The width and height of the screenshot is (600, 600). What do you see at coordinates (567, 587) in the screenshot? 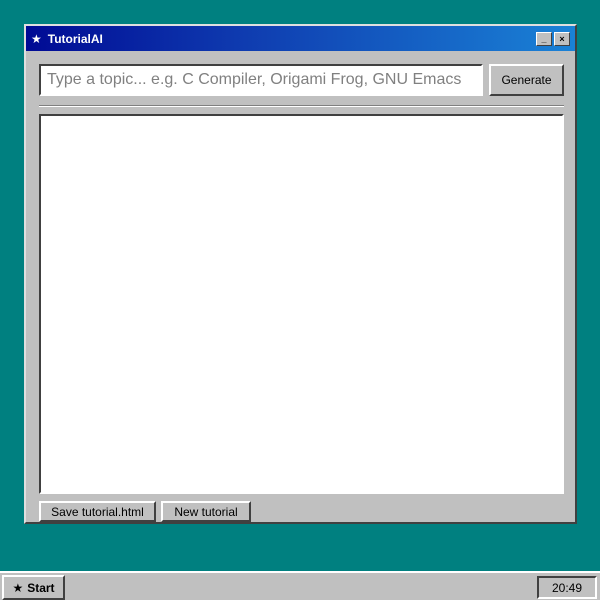
I see `taskbar-clock: 20:49` at bounding box center [567, 587].